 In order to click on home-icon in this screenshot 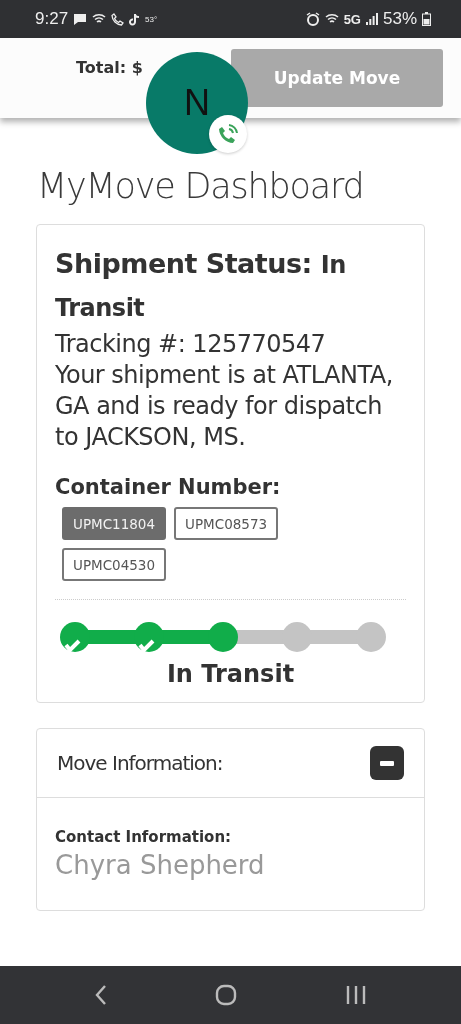, I will do `click(226, 995)`.